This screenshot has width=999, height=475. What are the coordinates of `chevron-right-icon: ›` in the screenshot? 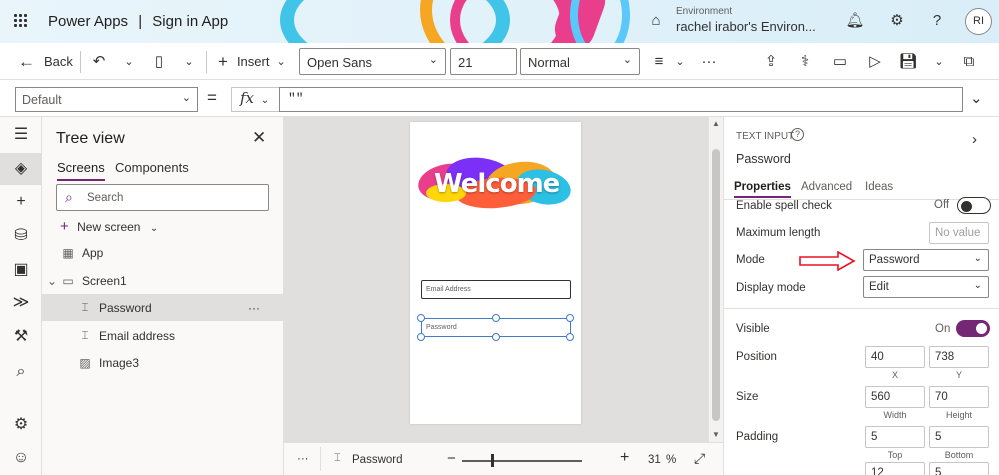 It's located at (974, 139).